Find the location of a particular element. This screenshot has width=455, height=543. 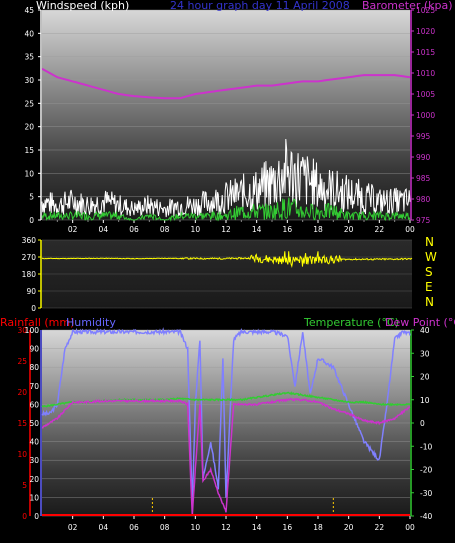

temp-tick-label: -20 is located at coordinates (426, 470).